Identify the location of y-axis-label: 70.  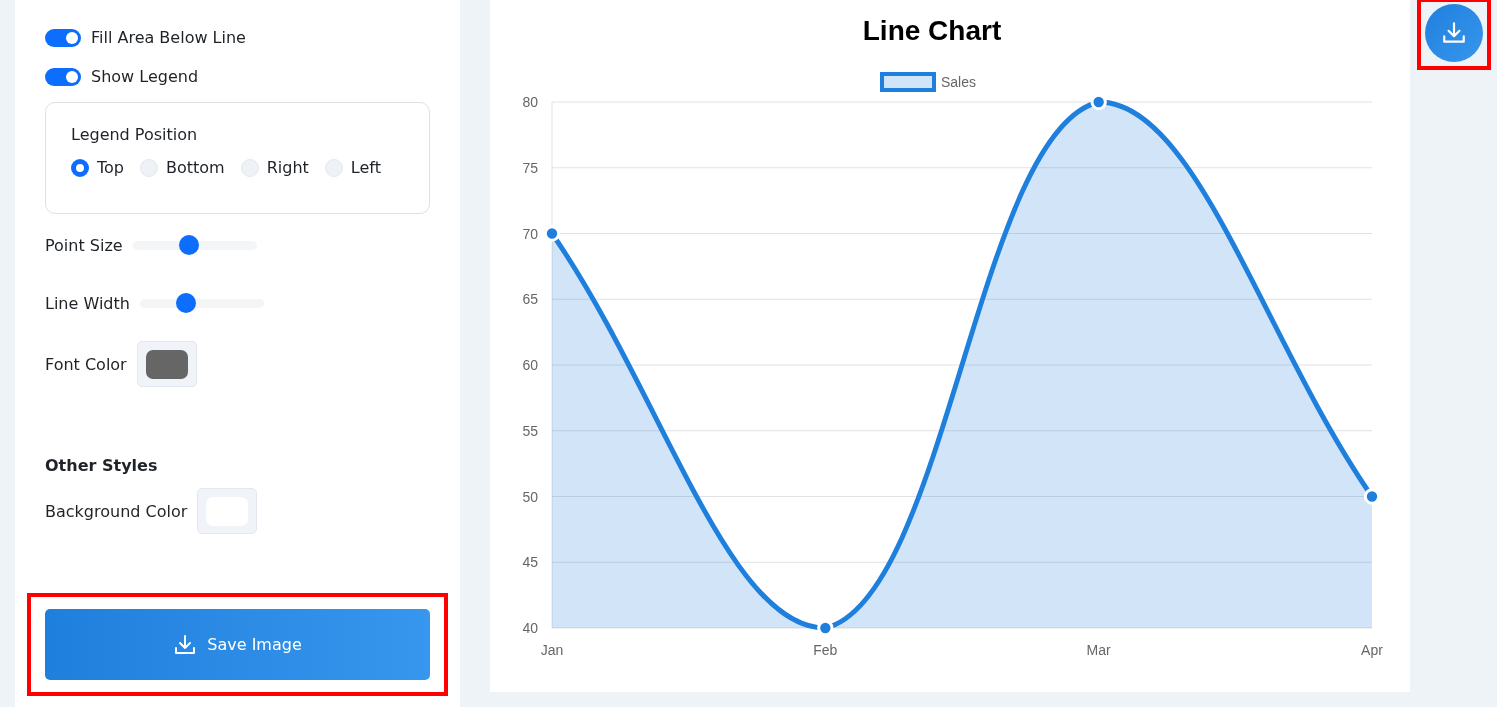
(530, 233).